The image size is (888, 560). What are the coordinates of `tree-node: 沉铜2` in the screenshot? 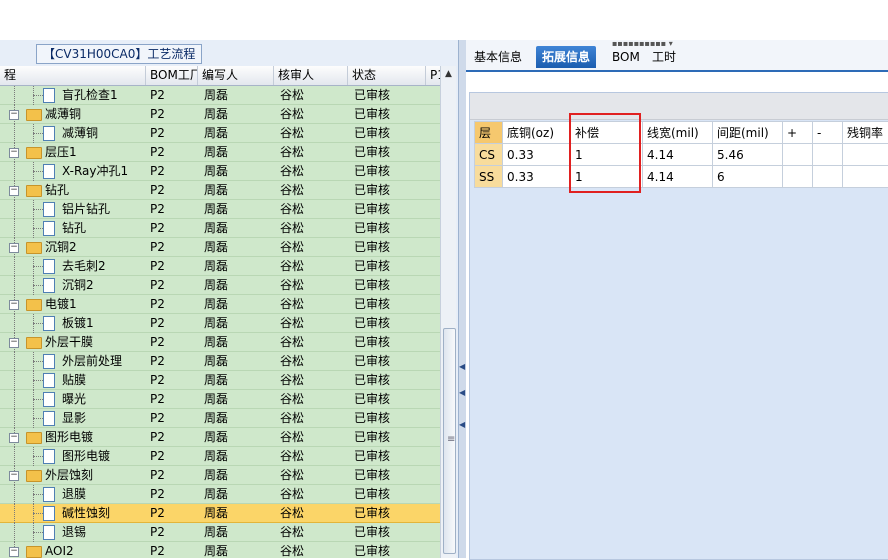 It's located at (72, 285).